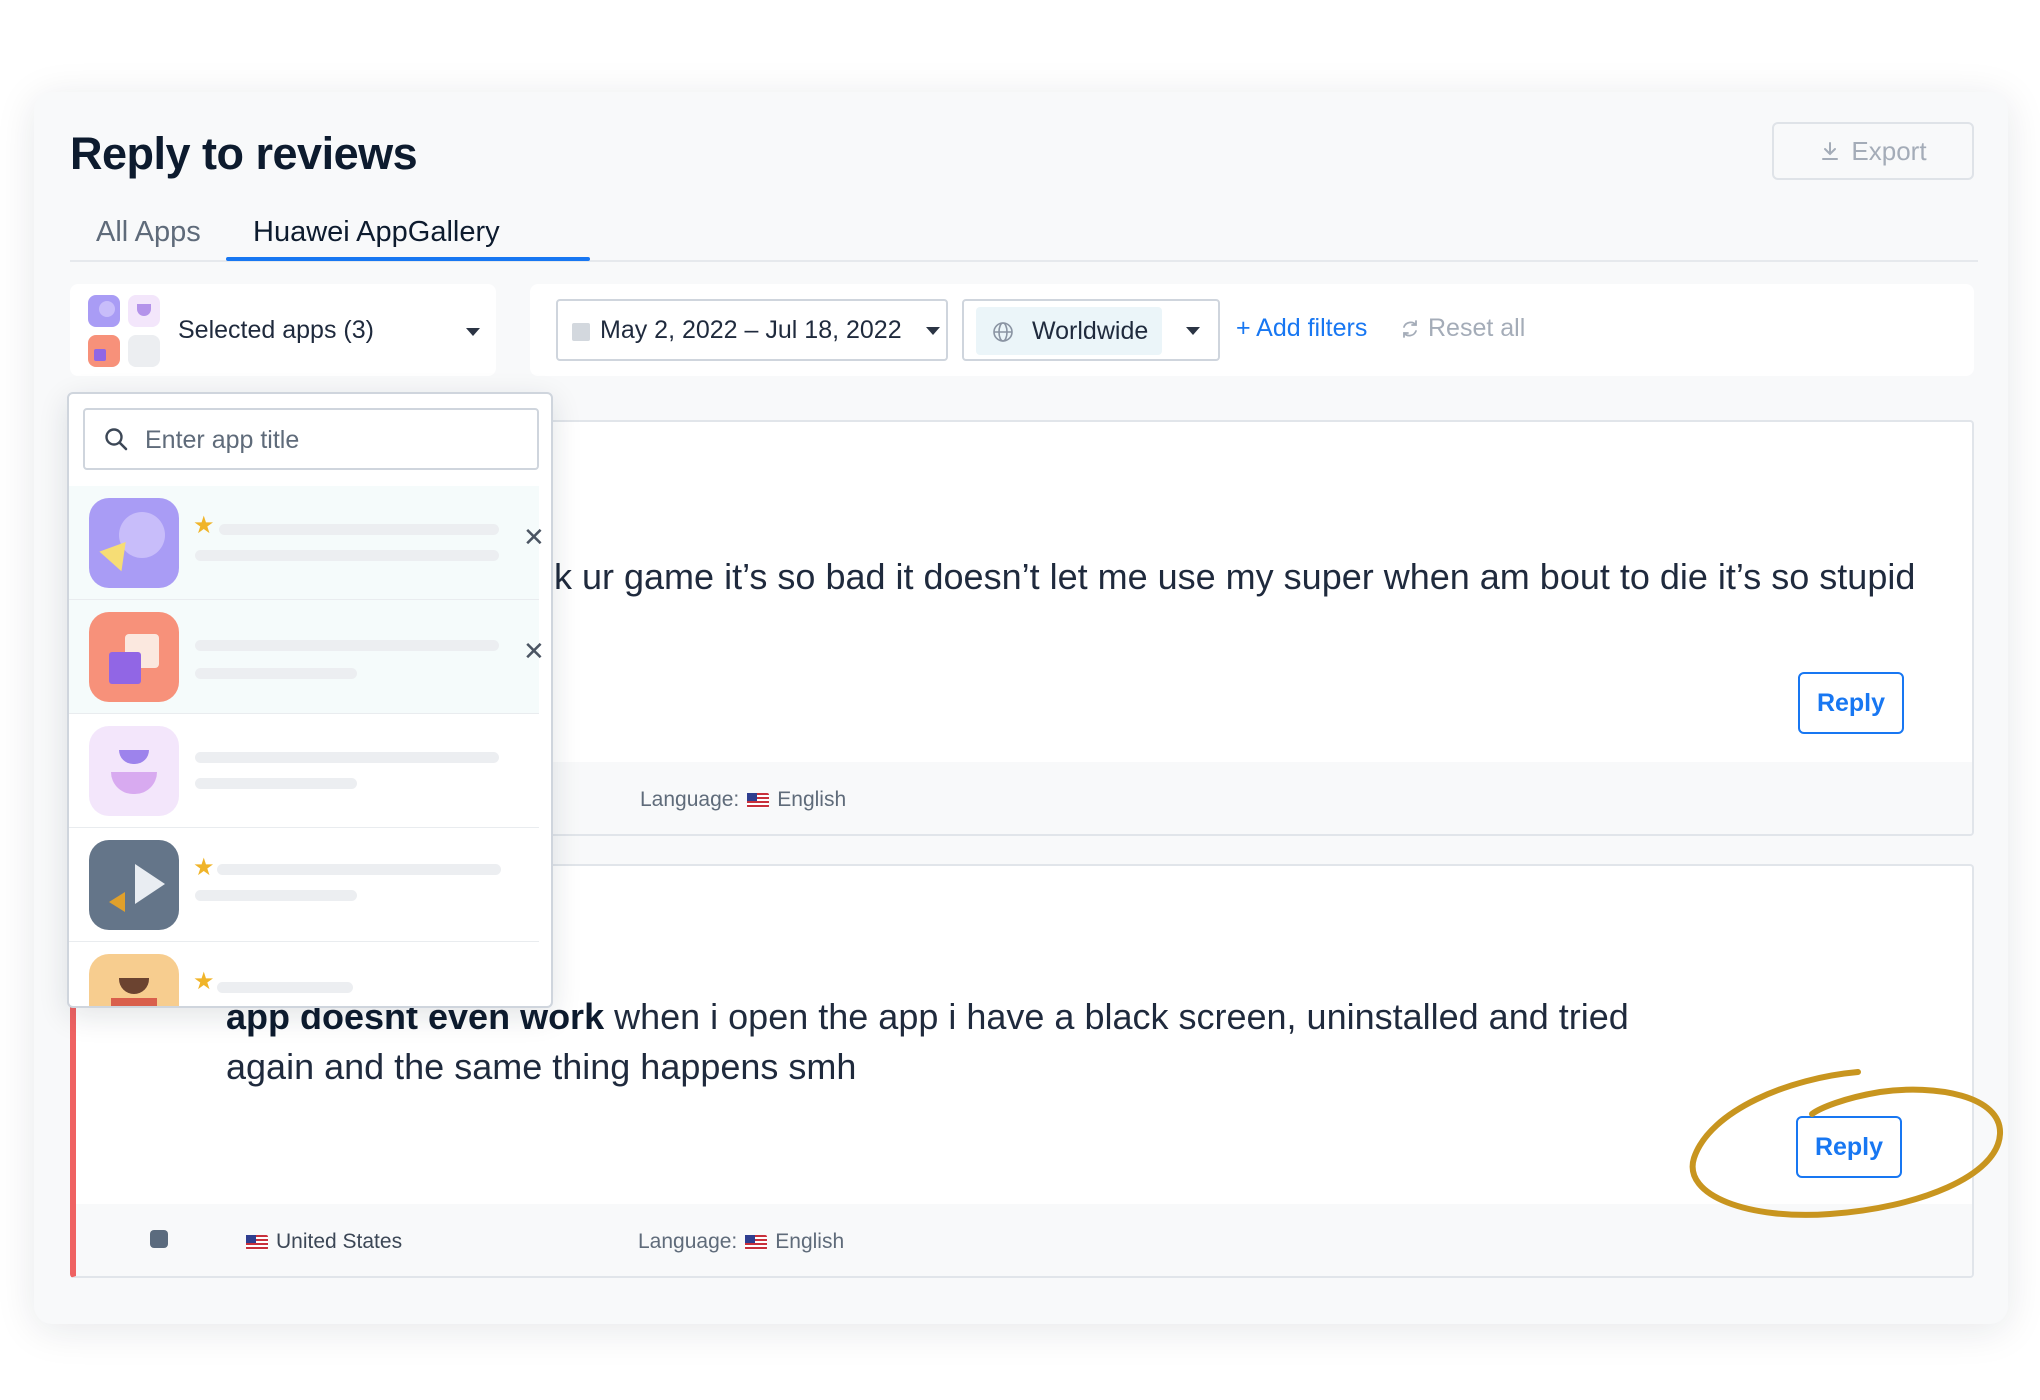  Describe the element at coordinates (1851, 703) in the screenshot. I see `reply-button: Reply` at that location.